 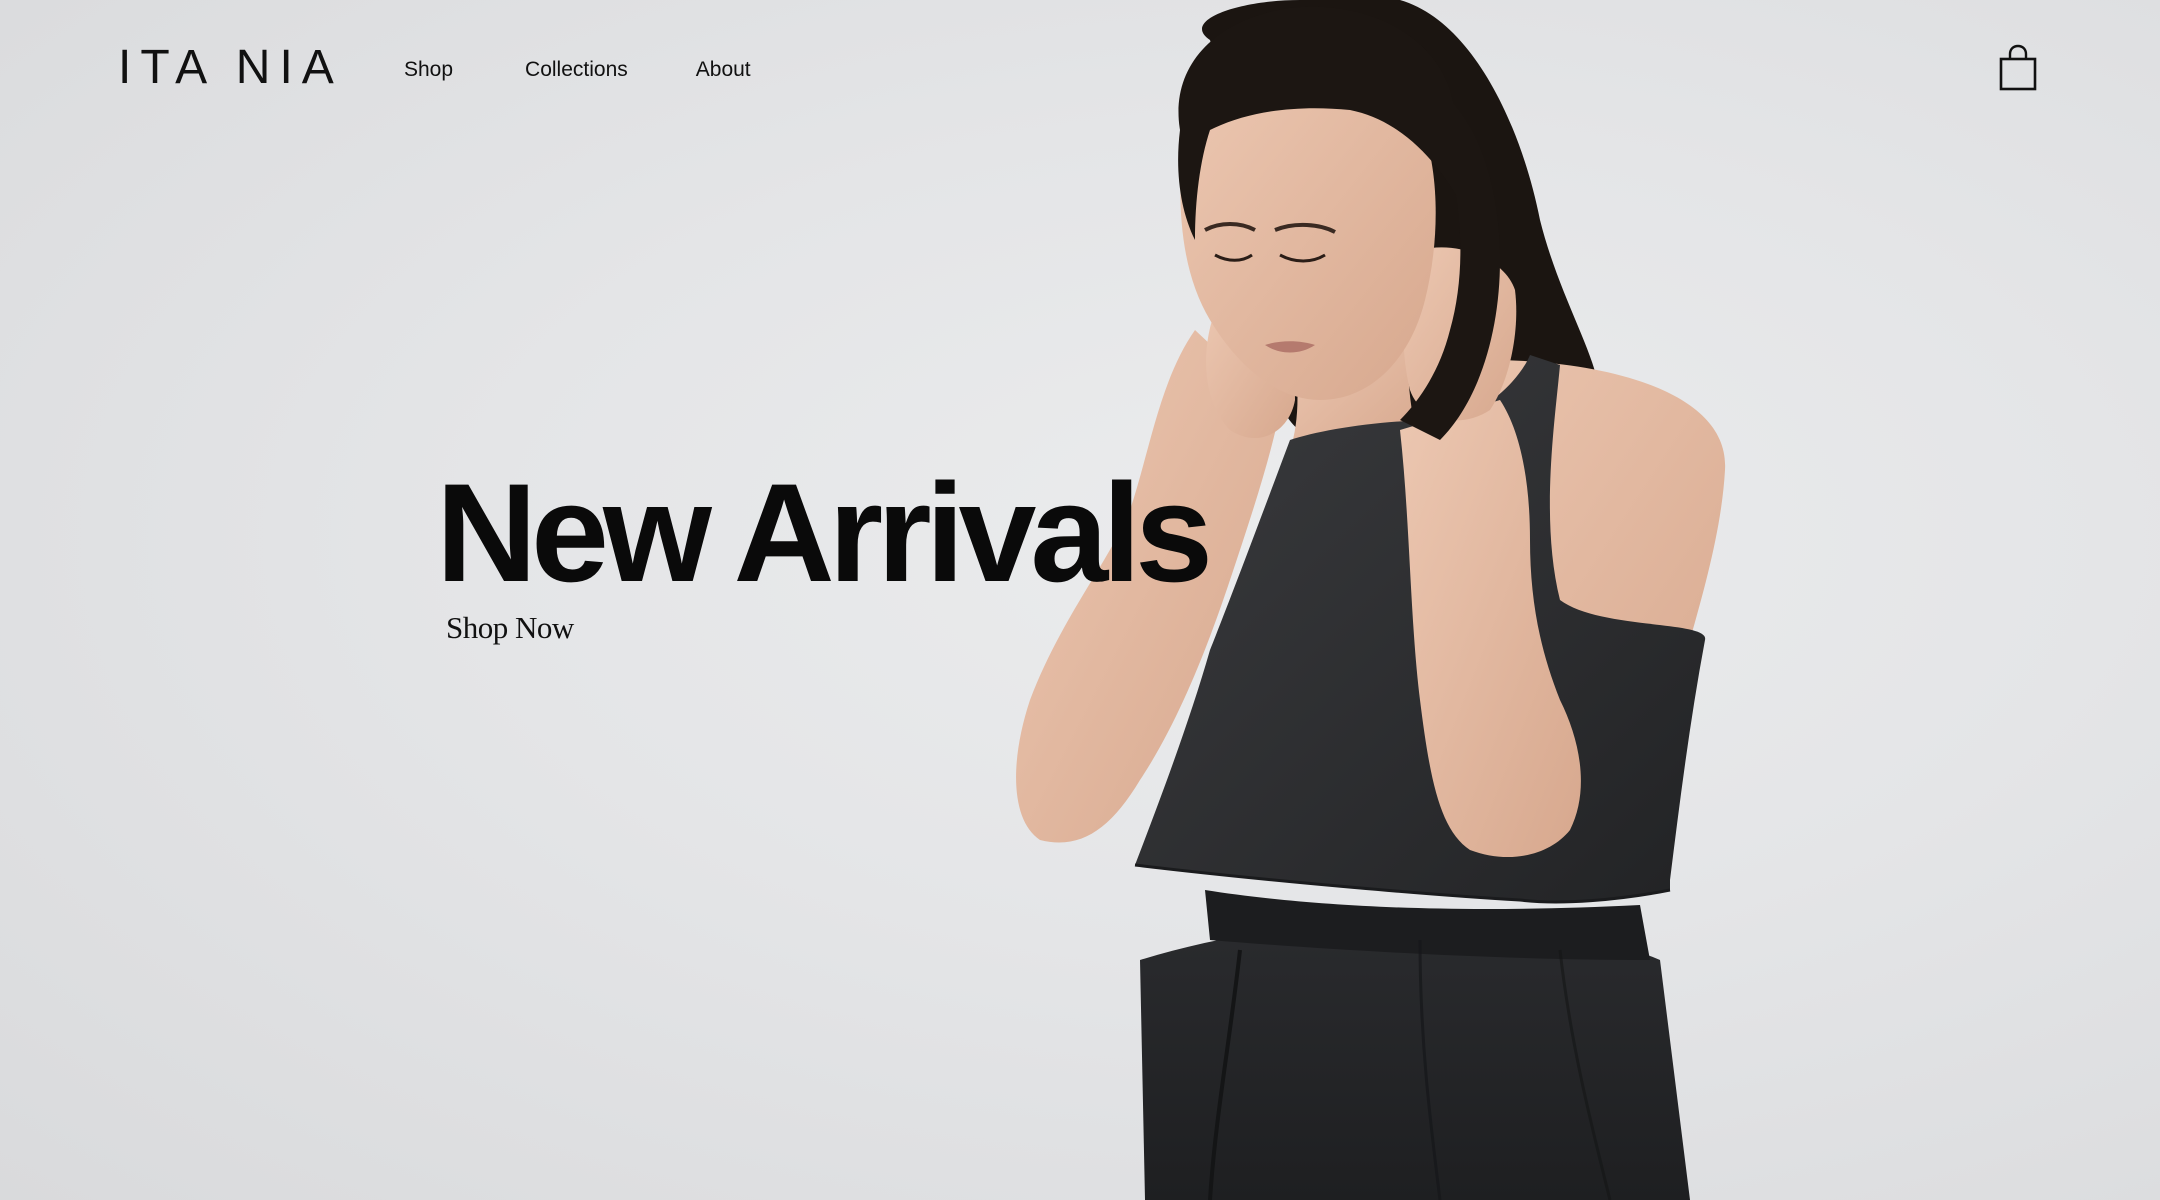 I want to click on shopping-bag-icon, so click(x=2018, y=67).